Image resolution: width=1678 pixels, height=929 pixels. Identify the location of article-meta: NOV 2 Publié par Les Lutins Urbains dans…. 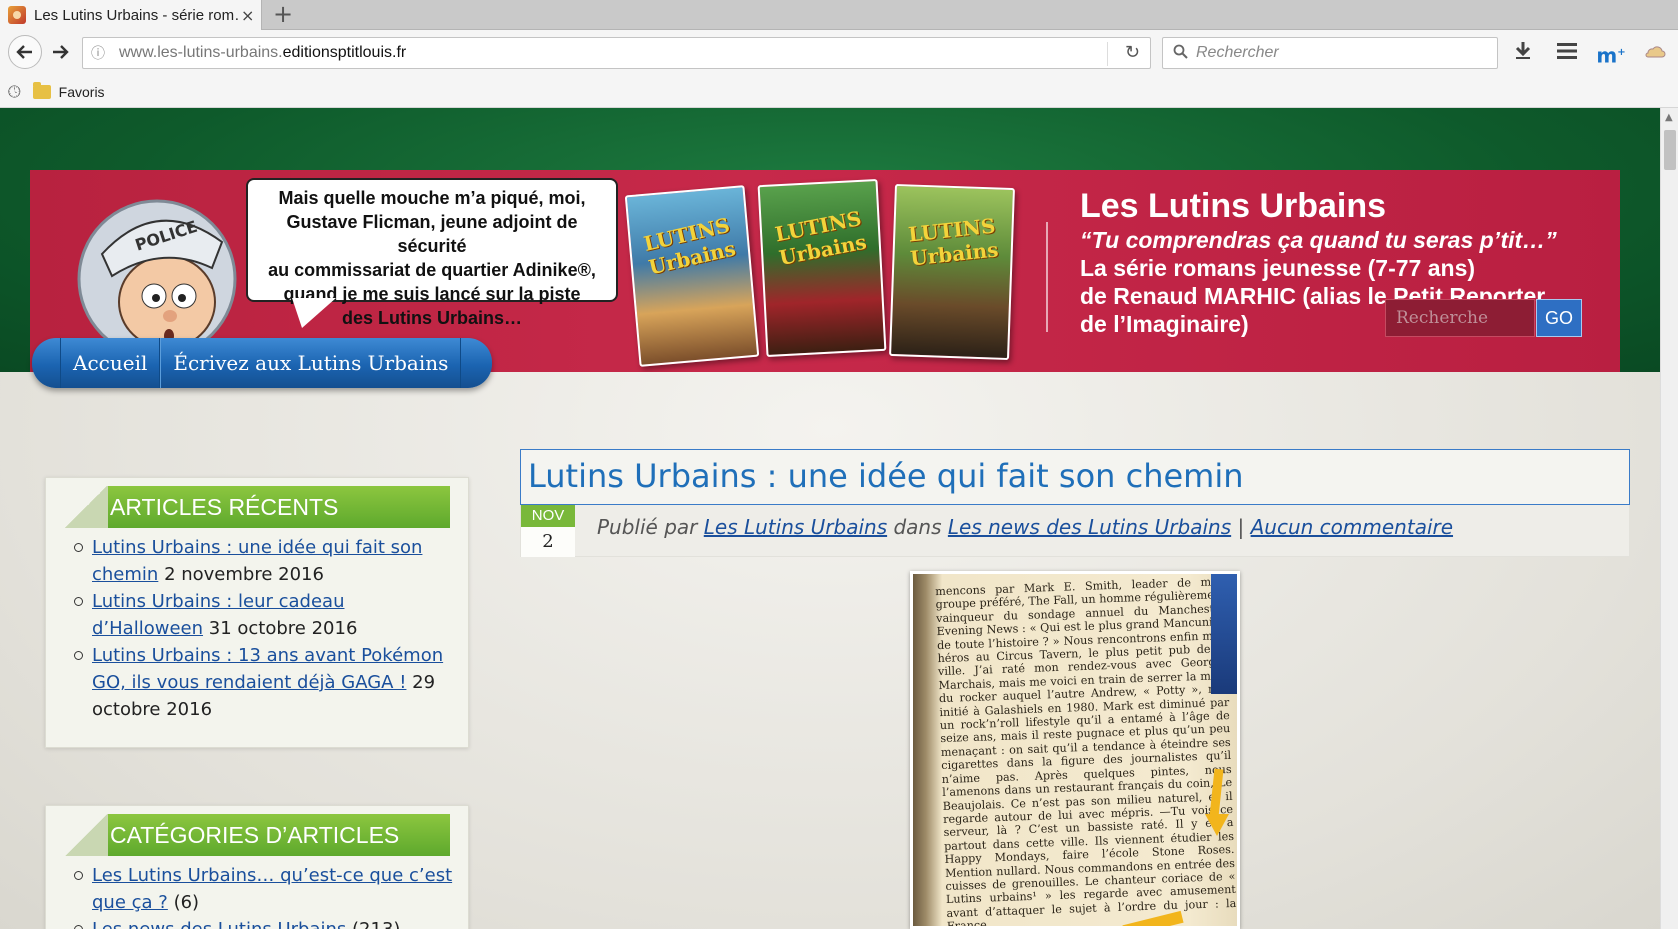
(1075, 531).